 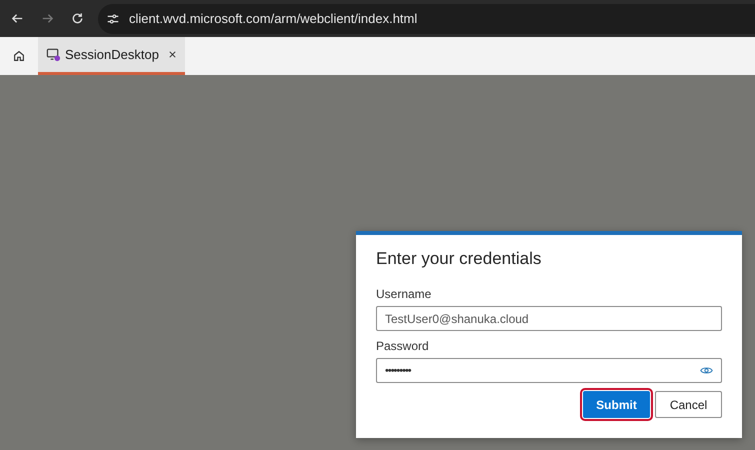 What do you see at coordinates (549, 370) in the screenshot?
I see `password-field: •••••••••` at bounding box center [549, 370].